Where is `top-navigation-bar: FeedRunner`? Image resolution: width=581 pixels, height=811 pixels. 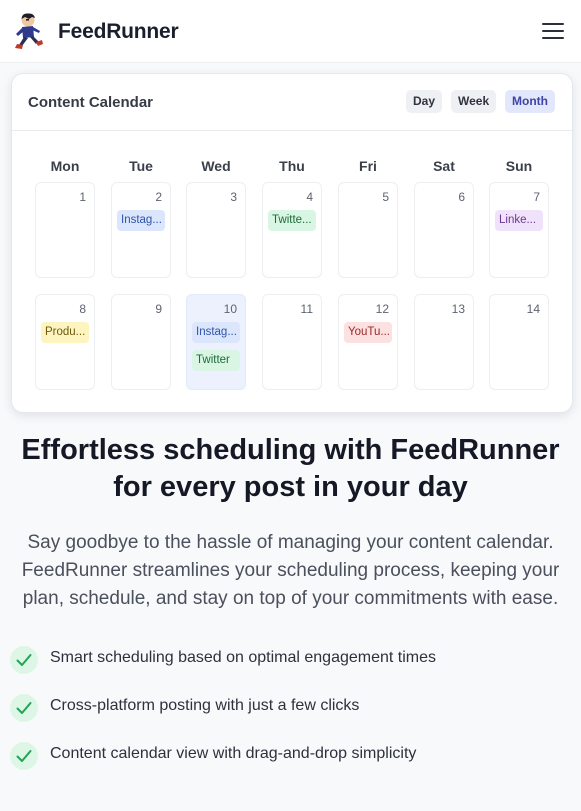
top-navigation-bar: FeedRunner is located at coordinates (290, 31).